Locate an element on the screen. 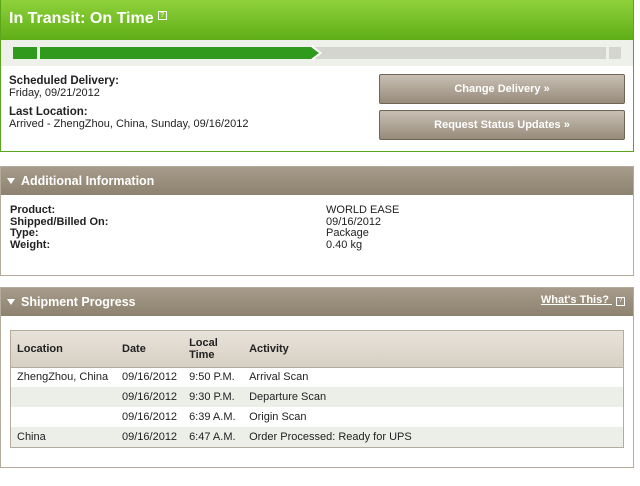 The height and width of the screenshot is (486, 640). column-header-local-time-label: Local Time is located at coordinates (203, 348).